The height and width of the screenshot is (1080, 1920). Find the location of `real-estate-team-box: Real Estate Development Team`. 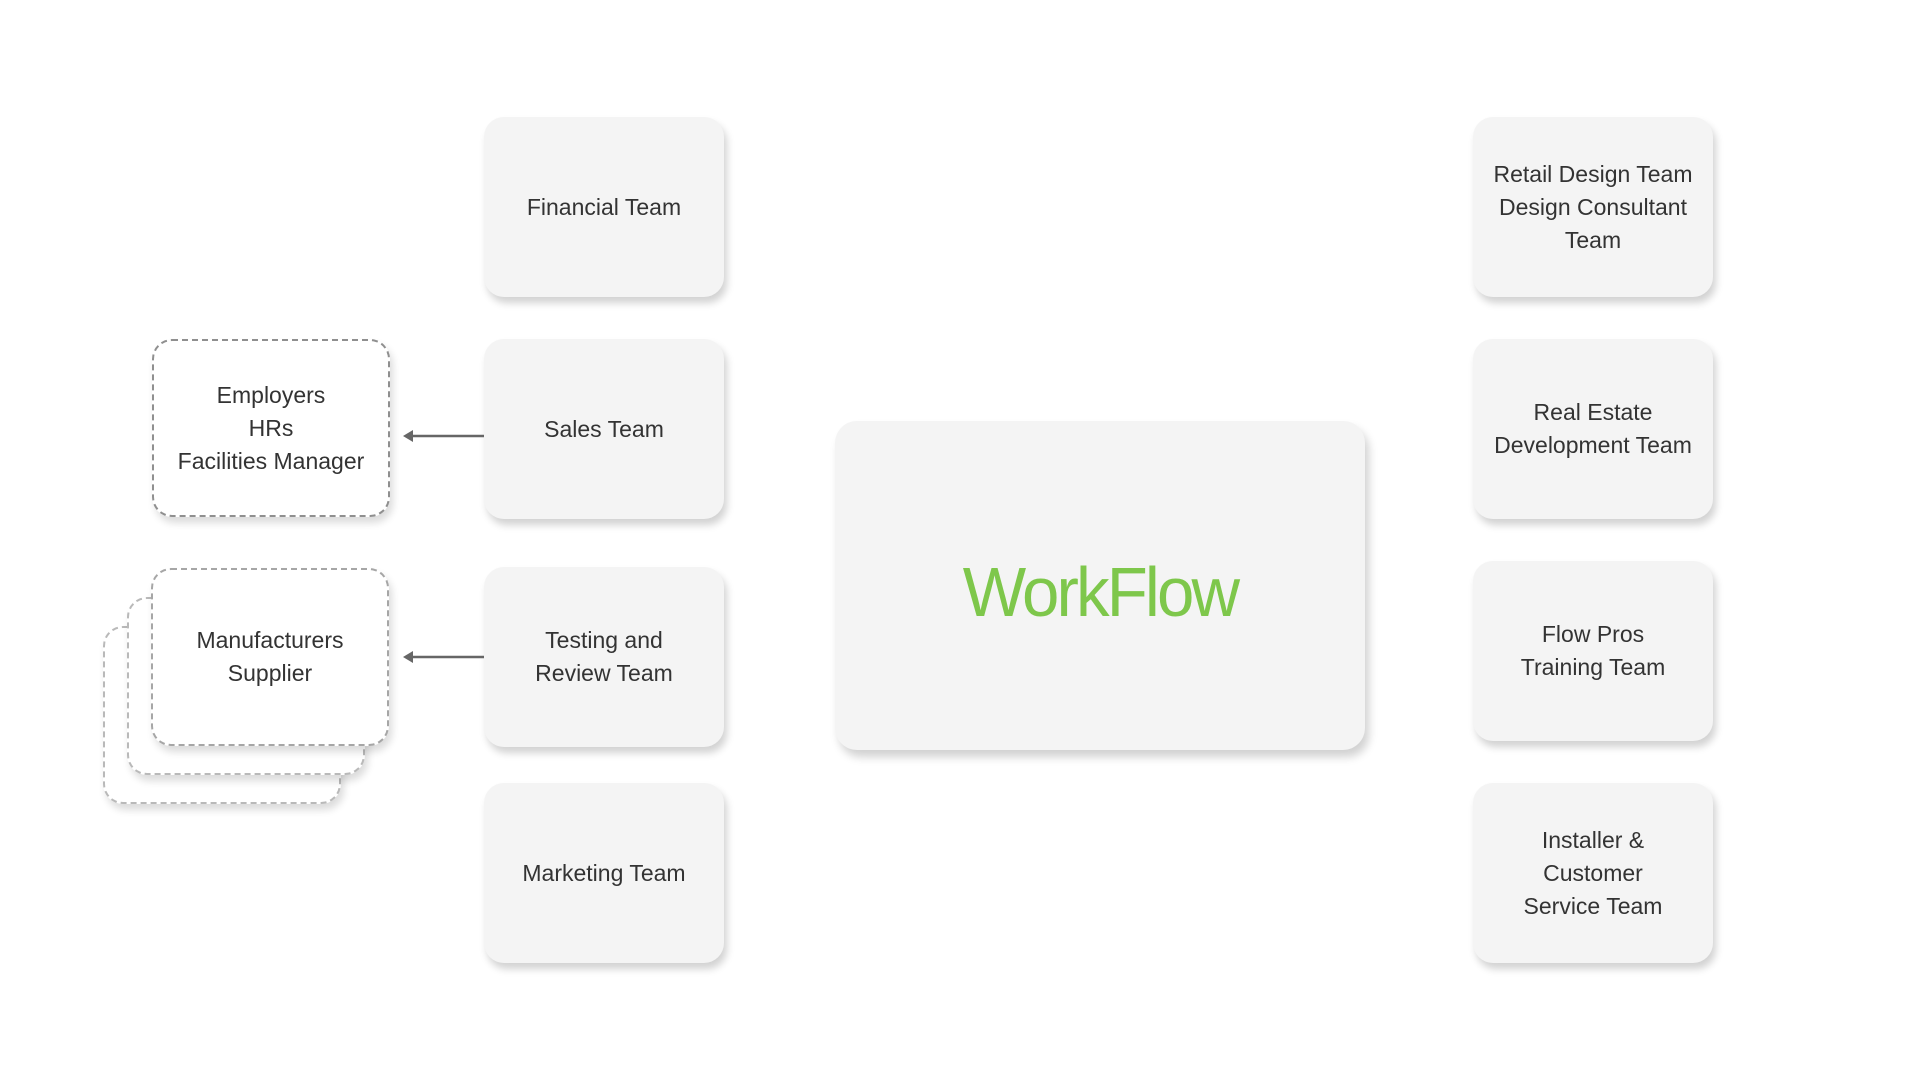

real-estate-team-box: Real Estate Development Team is located at coordinates (1593, 429).